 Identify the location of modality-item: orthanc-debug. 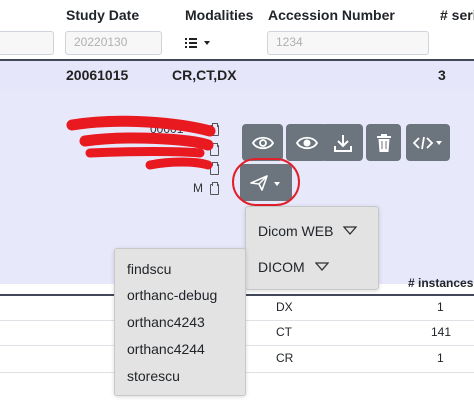
(172, 295).